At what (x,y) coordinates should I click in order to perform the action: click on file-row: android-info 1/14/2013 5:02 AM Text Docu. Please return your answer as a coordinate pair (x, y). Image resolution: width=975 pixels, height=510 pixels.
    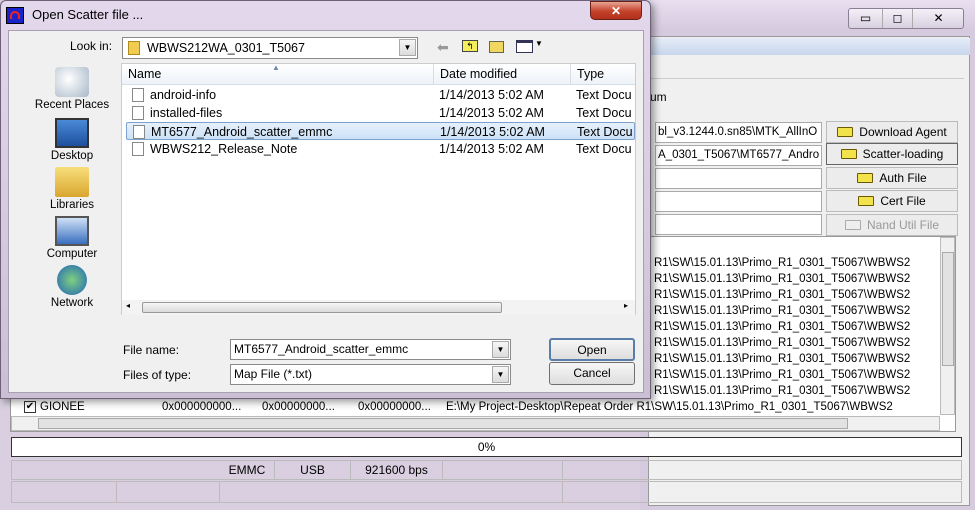
    Looking at the image, I should click on (380, 95).